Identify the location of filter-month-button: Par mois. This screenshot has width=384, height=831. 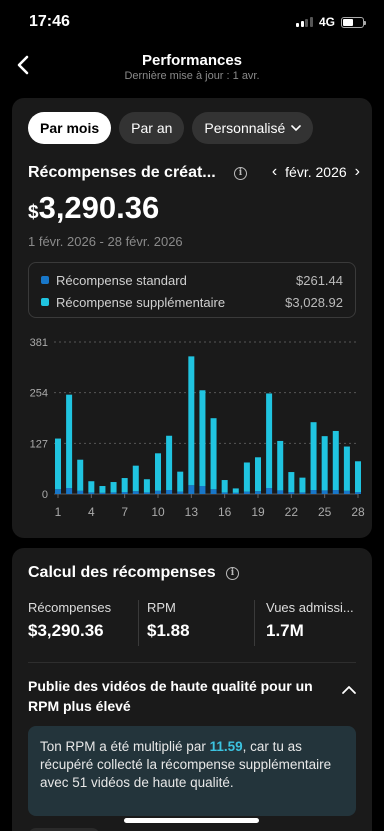
(70, 128).